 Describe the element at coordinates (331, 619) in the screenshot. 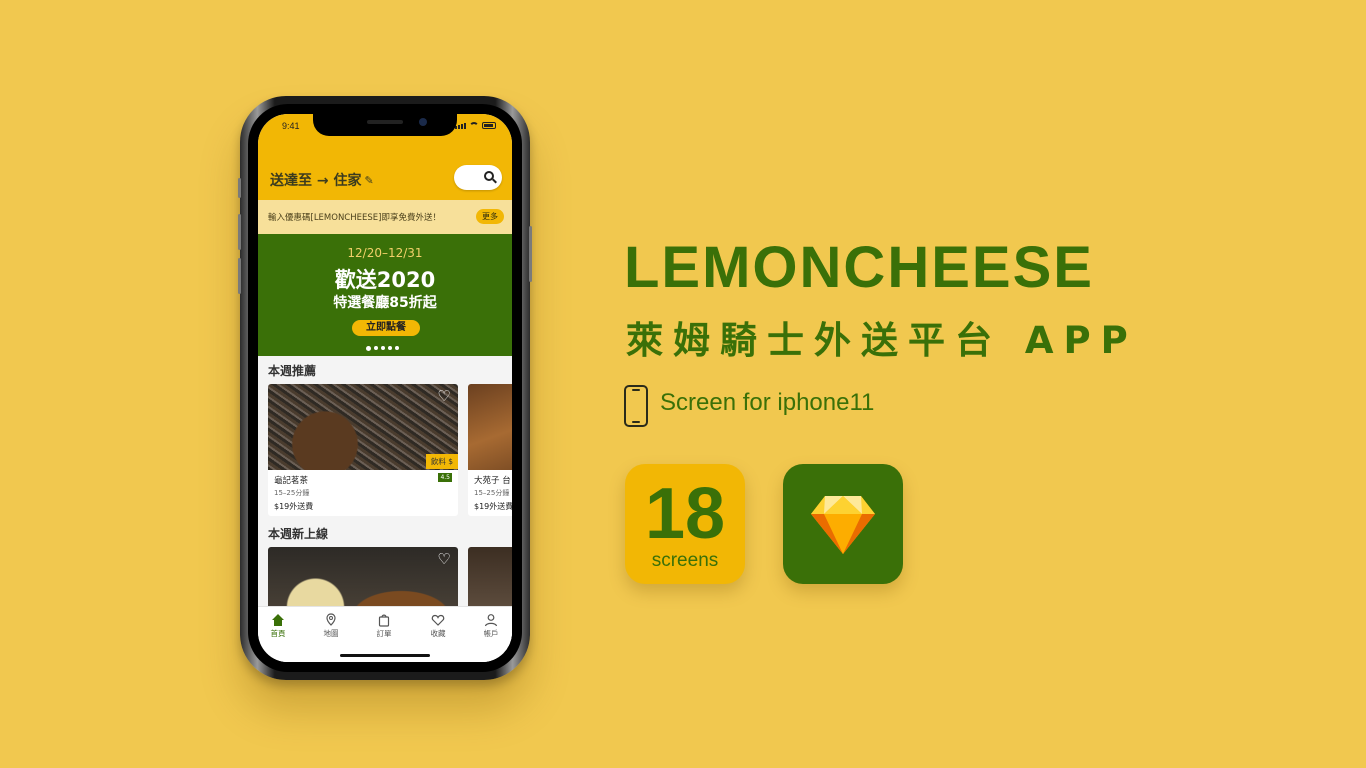

I see `map-pin-icon` at that location.